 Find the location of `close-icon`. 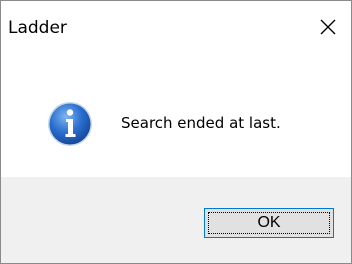

close-icon is located at coordinates (328, 27).